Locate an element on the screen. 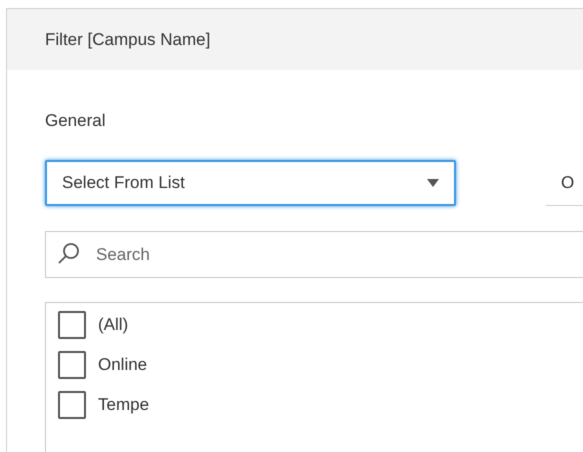 The image size is (583, 452). value-label: (All) is located at coordinates (113, 325).